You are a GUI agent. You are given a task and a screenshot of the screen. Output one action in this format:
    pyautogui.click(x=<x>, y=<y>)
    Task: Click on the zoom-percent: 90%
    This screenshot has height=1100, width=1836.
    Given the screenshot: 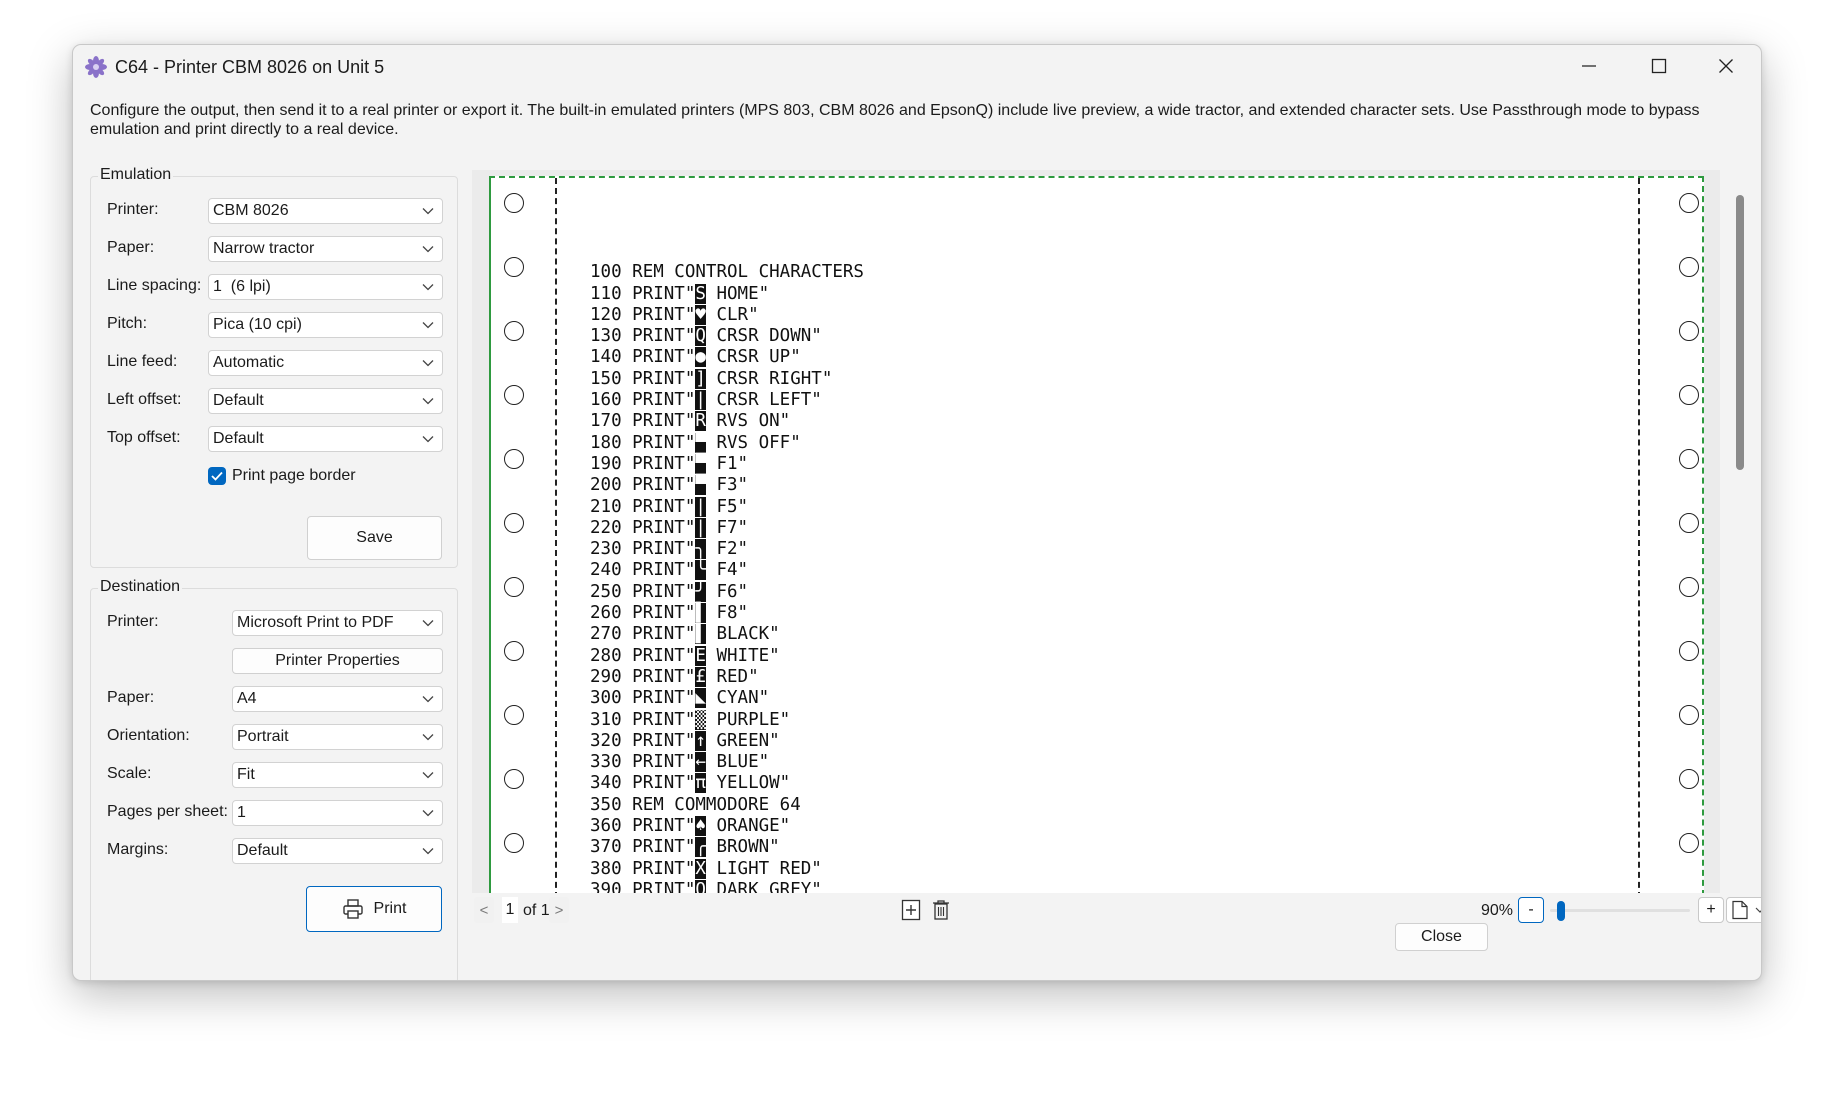 What is the action you would take?
    pyautogui.click(x=1497, y=910)
    